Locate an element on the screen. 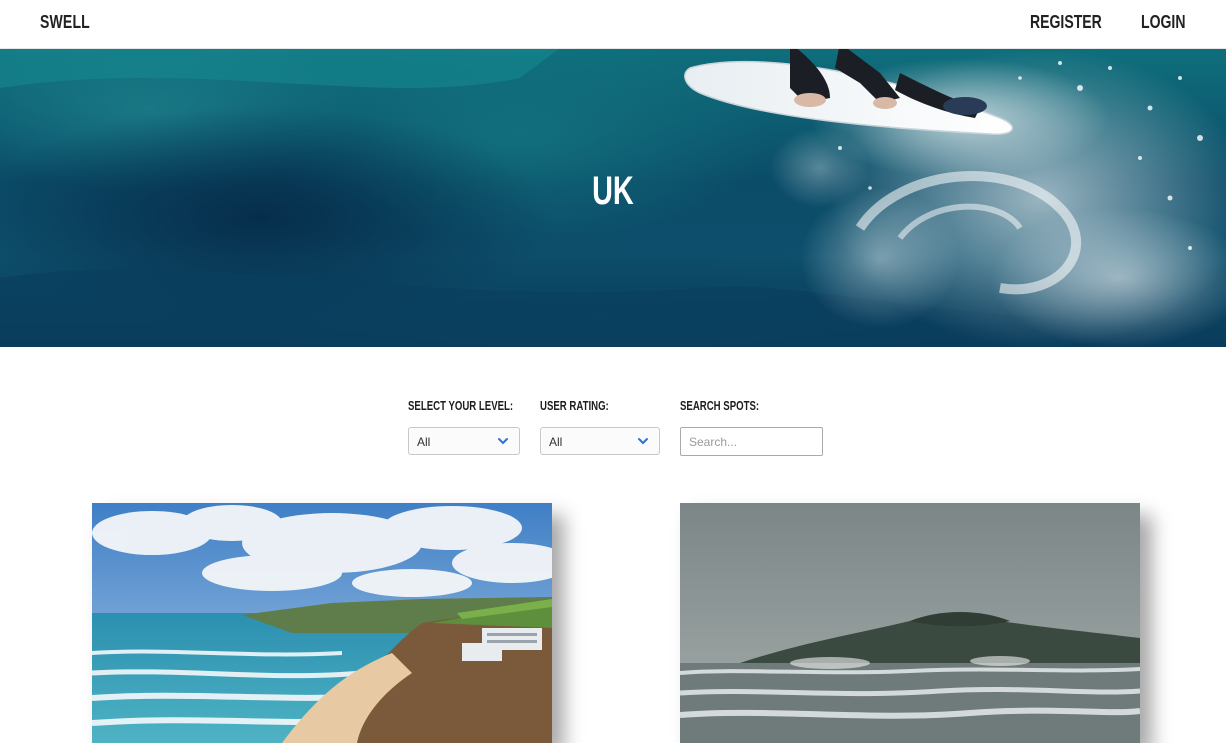 This screenshot has width=1226, height=743. spot-image-cliffs-beach is located at coordinates (322, 623).